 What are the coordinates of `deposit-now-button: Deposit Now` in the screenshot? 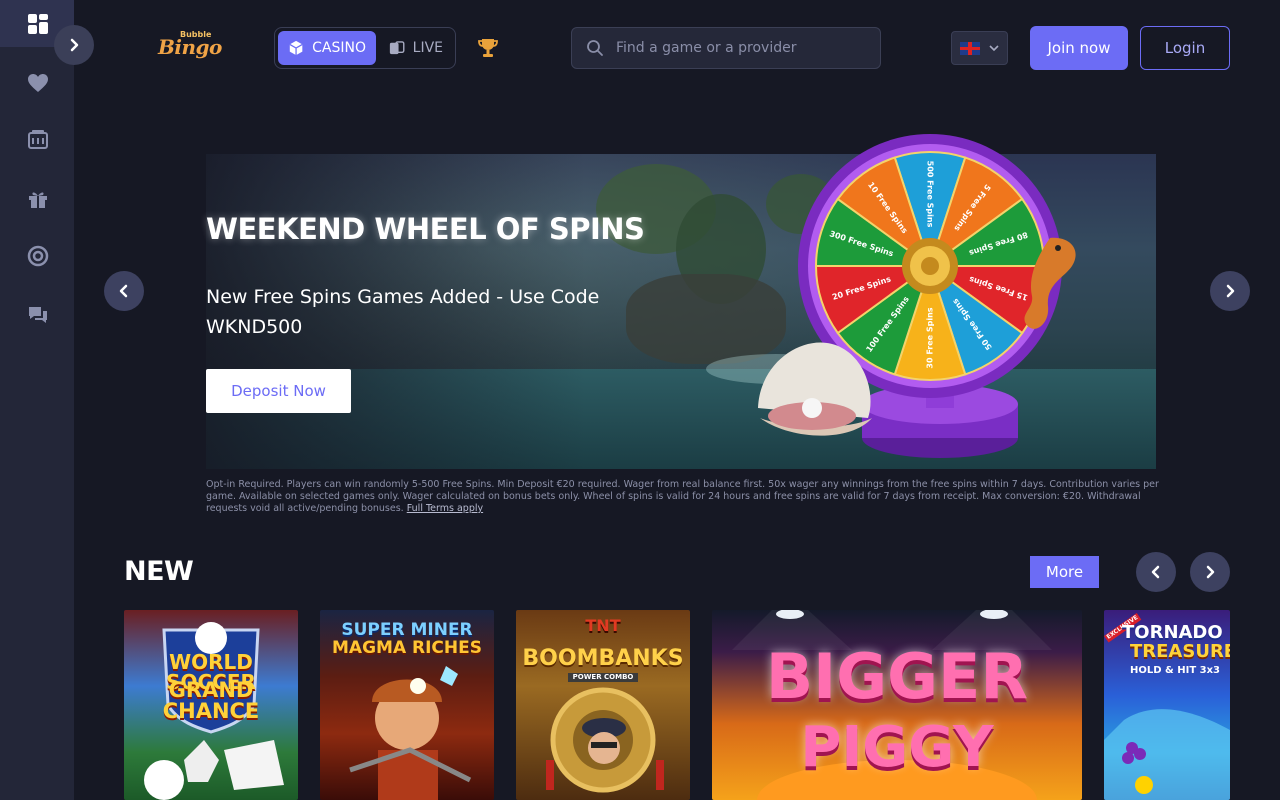 It's located at (278, 391).